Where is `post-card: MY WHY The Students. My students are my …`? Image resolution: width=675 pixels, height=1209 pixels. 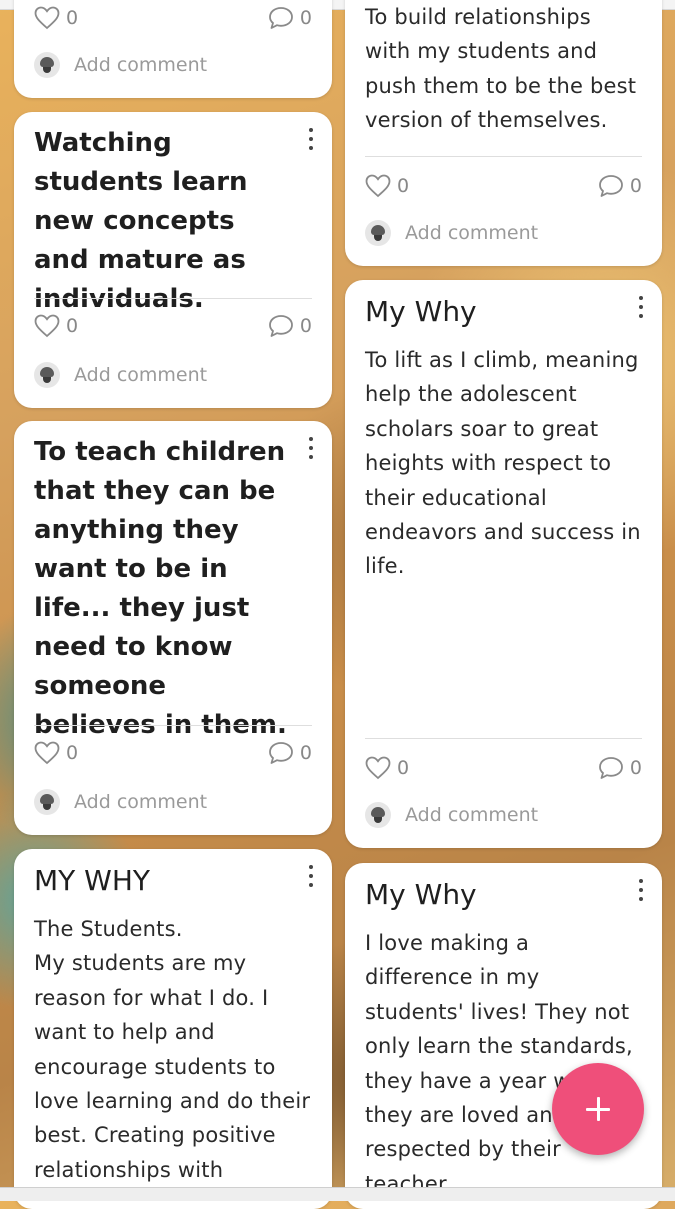 post-card: MY WHY The Students. My students are my … is located at coordinates (173, 1029).